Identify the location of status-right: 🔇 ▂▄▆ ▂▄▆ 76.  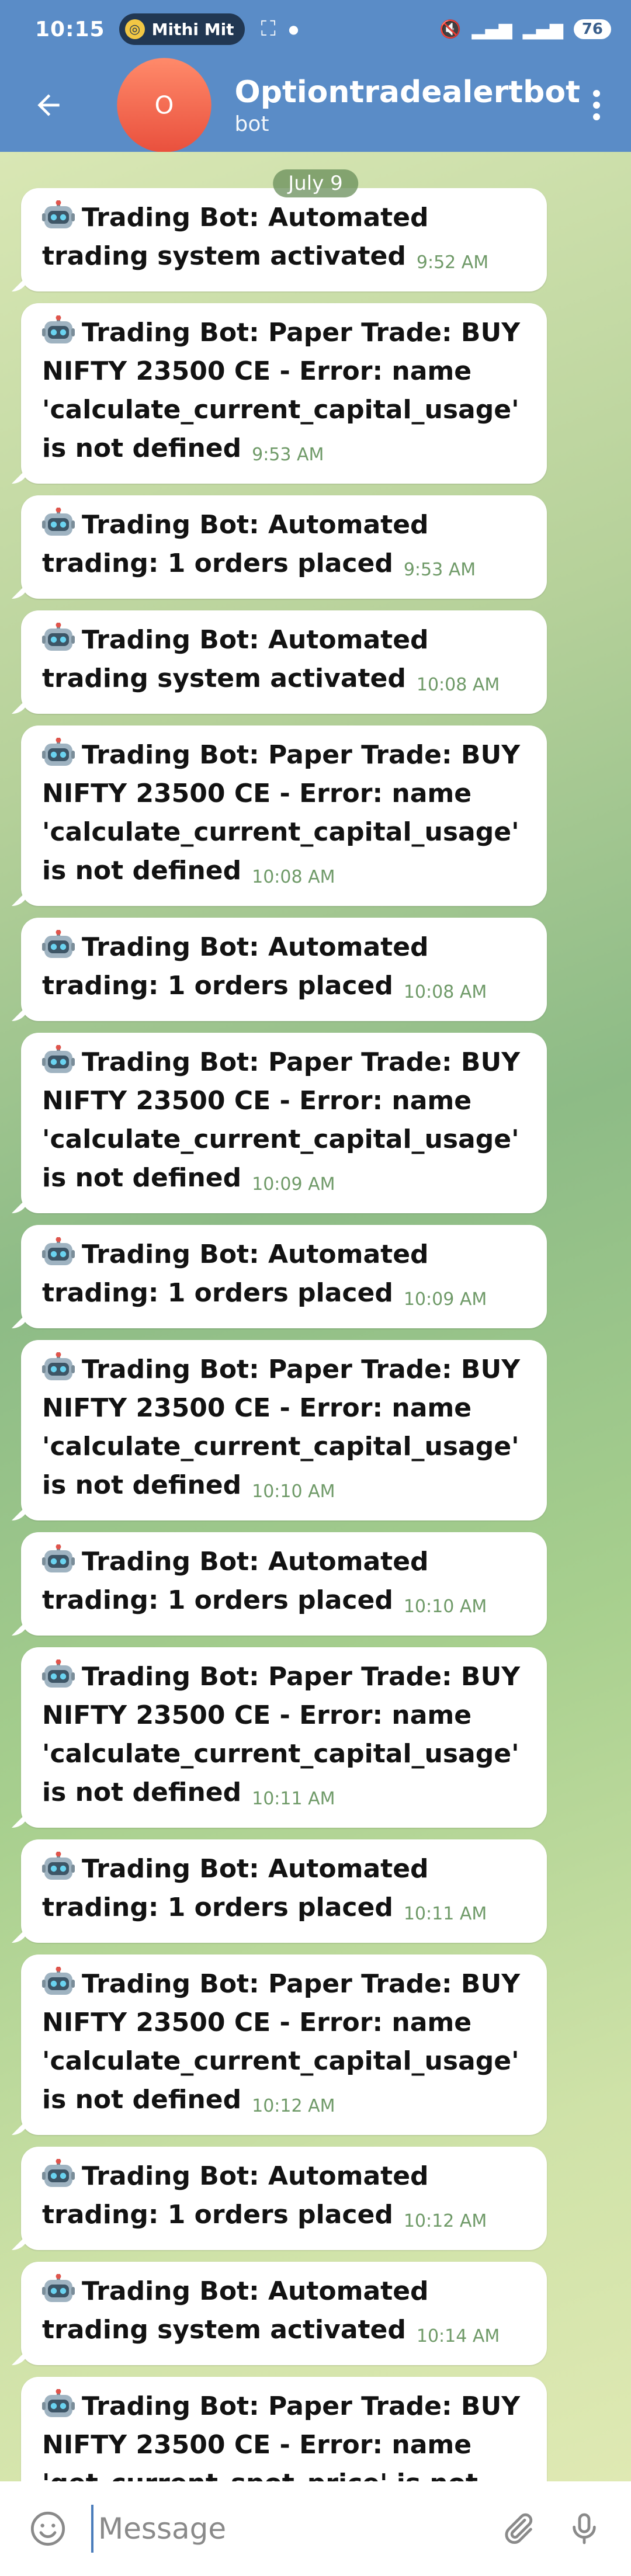
(525, 29).